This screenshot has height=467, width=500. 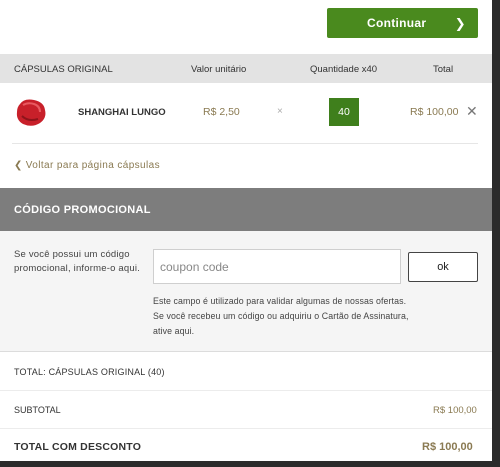 I want to click on product-name: SHANGHAI LUNGO, so click(x=122, y=112).